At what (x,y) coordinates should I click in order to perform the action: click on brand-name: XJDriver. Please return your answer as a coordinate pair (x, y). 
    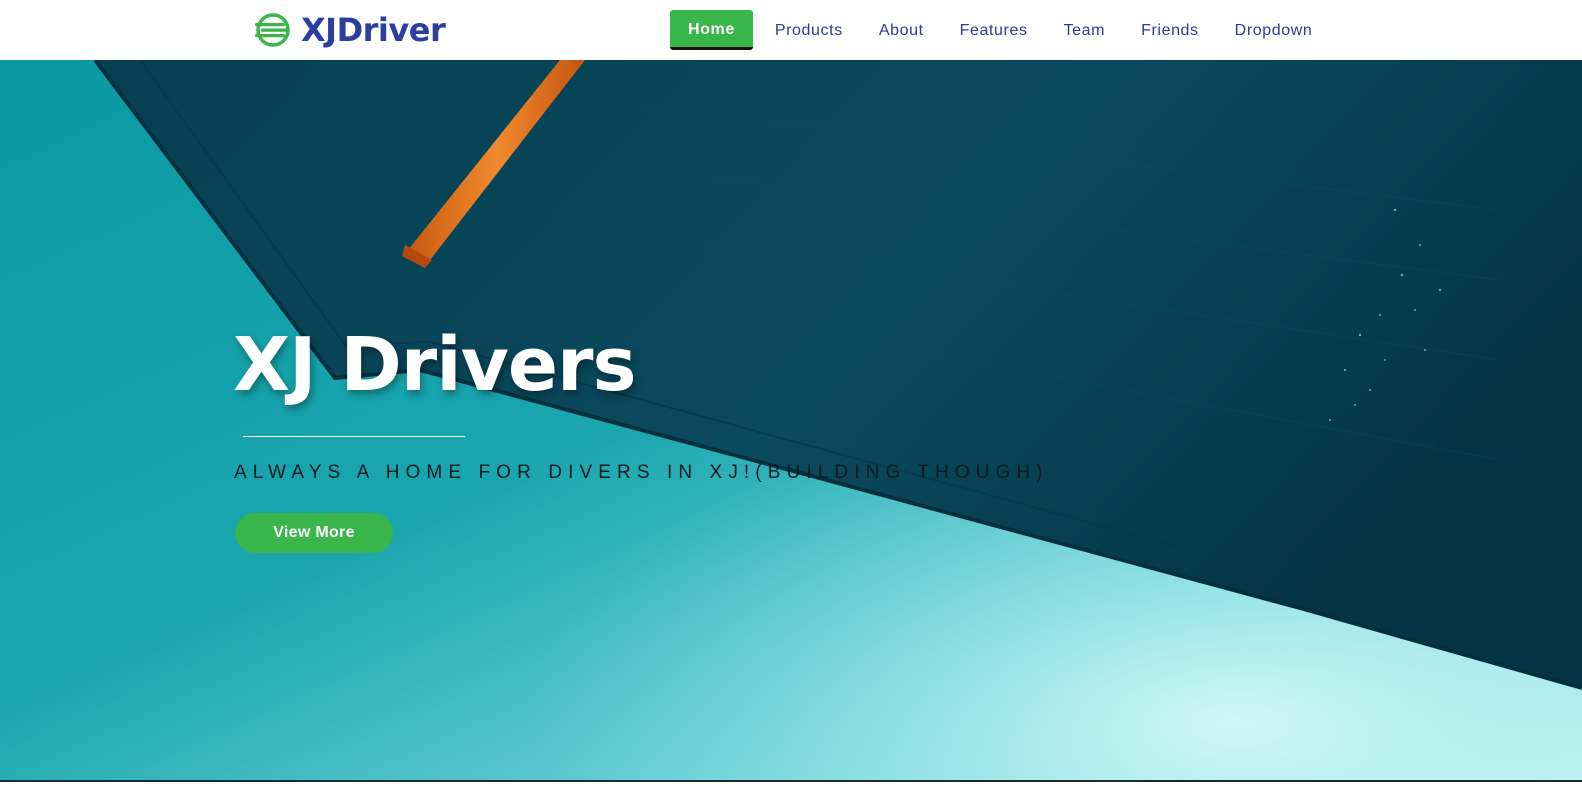
    Looking at the image, I should click on (373, 30).